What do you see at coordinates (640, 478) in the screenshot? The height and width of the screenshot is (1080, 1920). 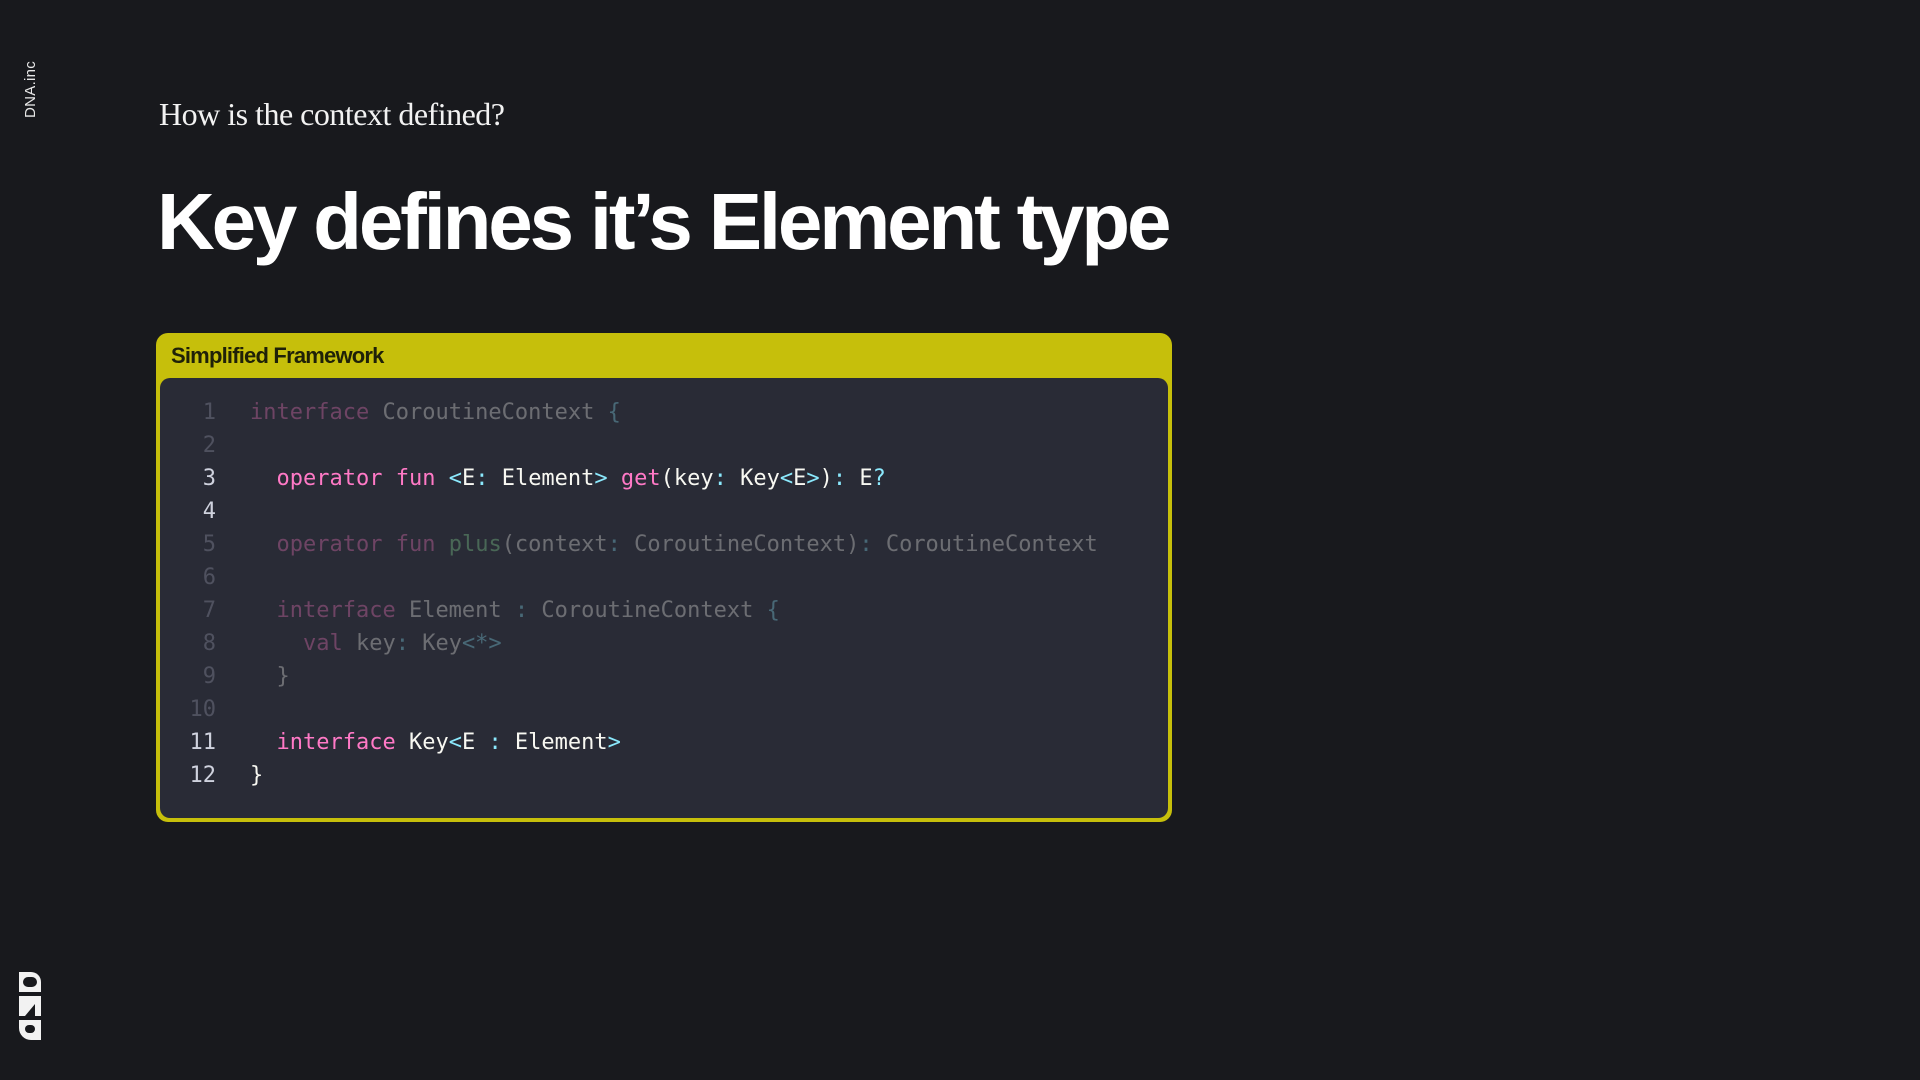 I see `code-token: get` at bounding box center [640, 478].